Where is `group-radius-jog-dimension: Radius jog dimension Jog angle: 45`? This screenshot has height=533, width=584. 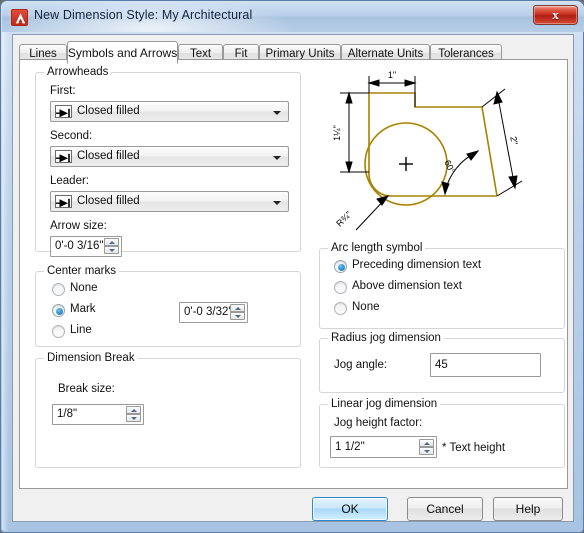
group-radius-jog-dimension: Radius jog dimension Jog angle: 45 is located at coordinates (442, 362).